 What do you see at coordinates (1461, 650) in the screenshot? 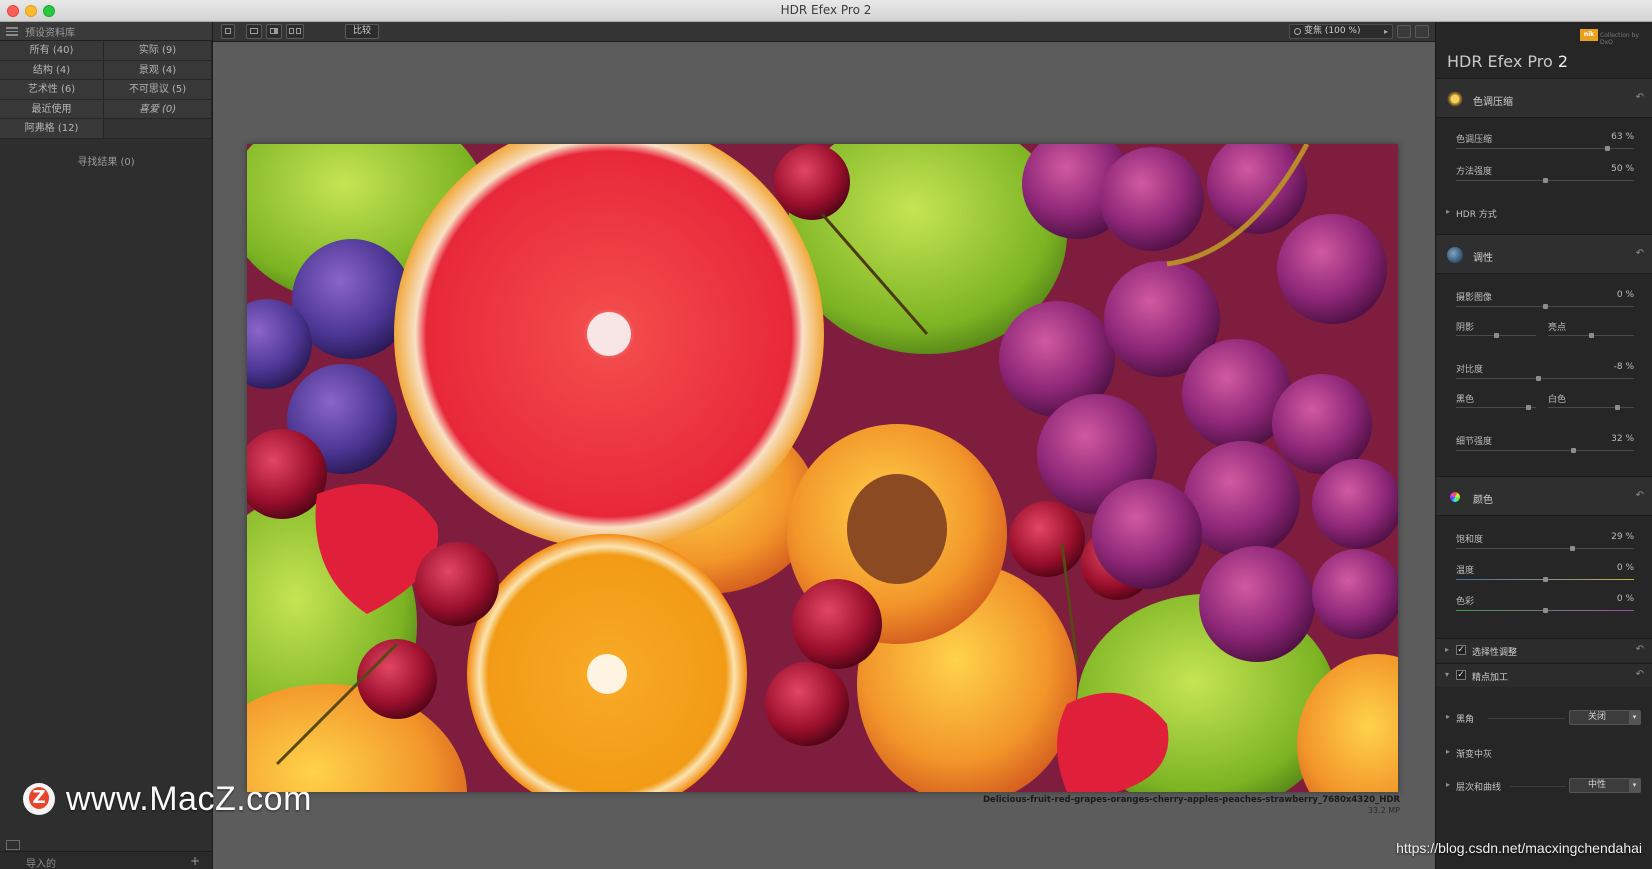
I see `selective-adjustments-checkbox: ✓` at bounding box center [1461, 650].